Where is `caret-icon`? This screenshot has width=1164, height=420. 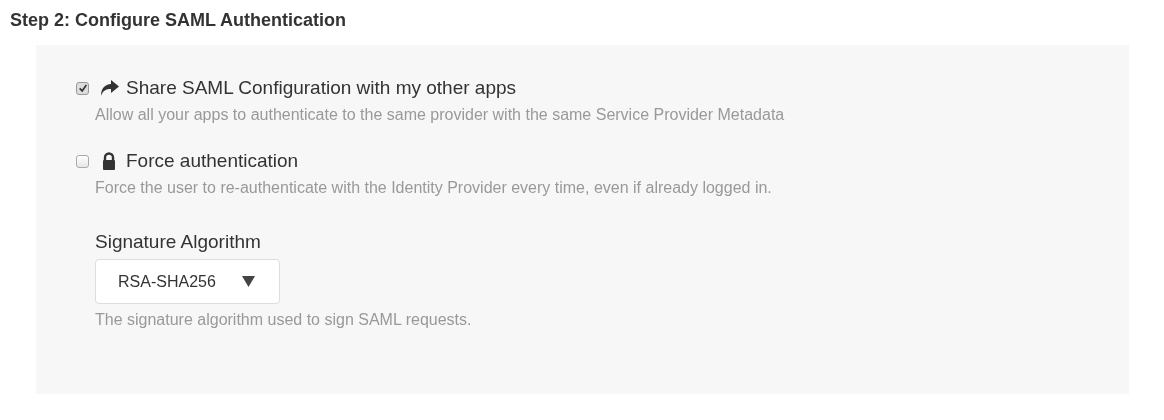
caret-icon is located at coordinates (248, 281).